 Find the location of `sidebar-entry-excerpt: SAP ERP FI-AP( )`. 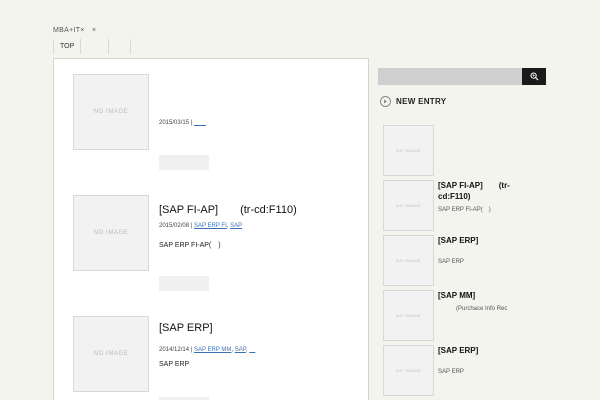

sidebar-entry-excerpt: SAP ERP FI-AP( ) is located at coordinates (464, 210).